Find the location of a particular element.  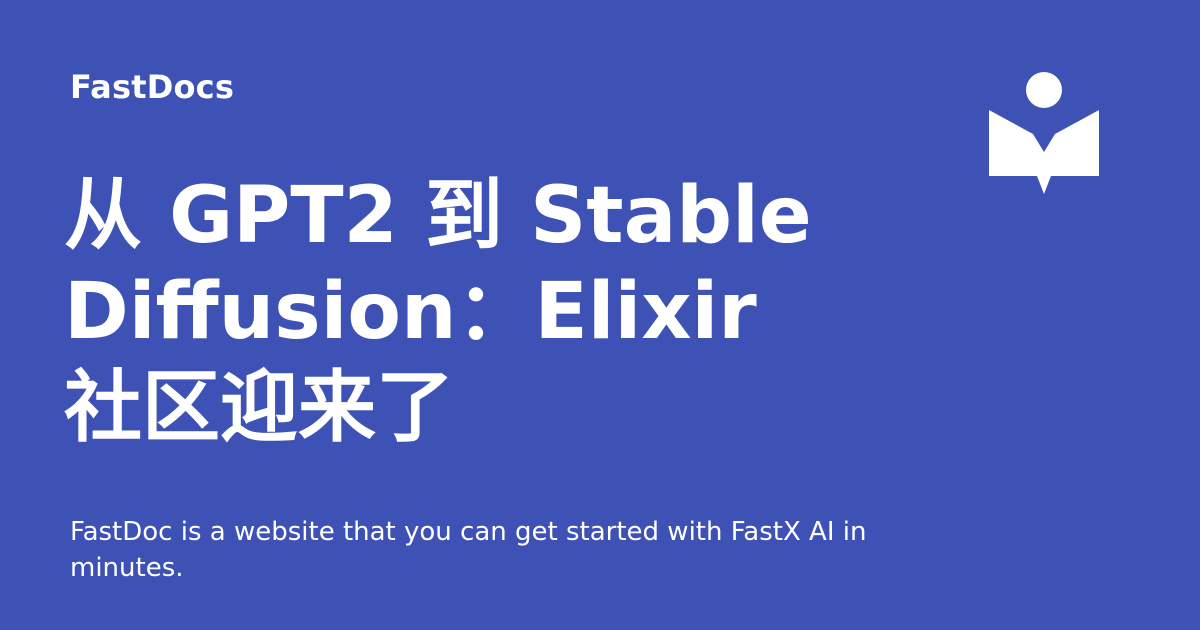

title-line-3: 社区迎来了 is located at coordinates (259, 408).